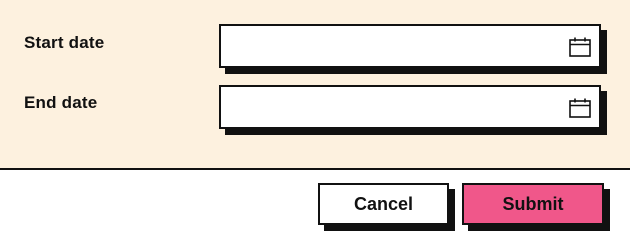 The width and height of the screenshot is (630, 244). What do you see at coordinates (61, 102) in the screenshot?
I see `end-date-label: End date` at bounding box center [61, 102].